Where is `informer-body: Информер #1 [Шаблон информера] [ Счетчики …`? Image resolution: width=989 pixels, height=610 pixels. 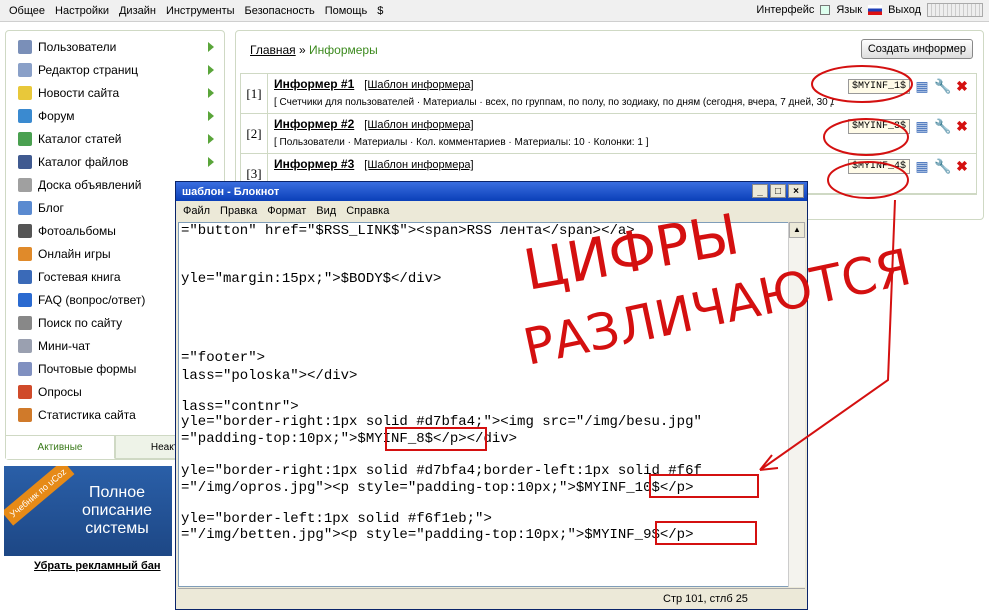 informer-body: Информер #1 [Шаблон информера] [ Счетчики … is located at coordinates (622, 93).